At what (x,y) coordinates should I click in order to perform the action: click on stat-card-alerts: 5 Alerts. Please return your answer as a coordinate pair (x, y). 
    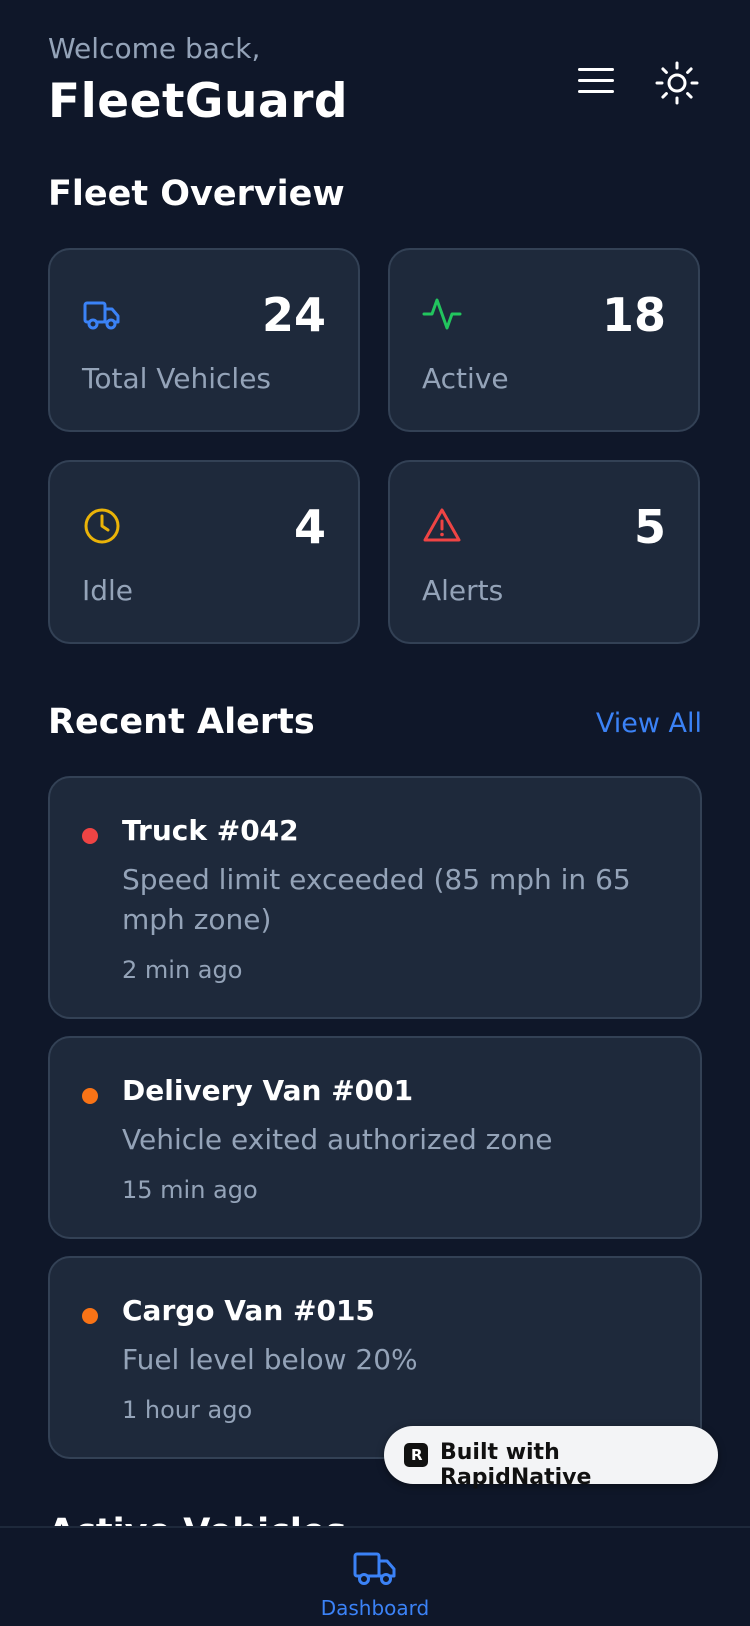
    Looking at the image, I should click on (544, 552).